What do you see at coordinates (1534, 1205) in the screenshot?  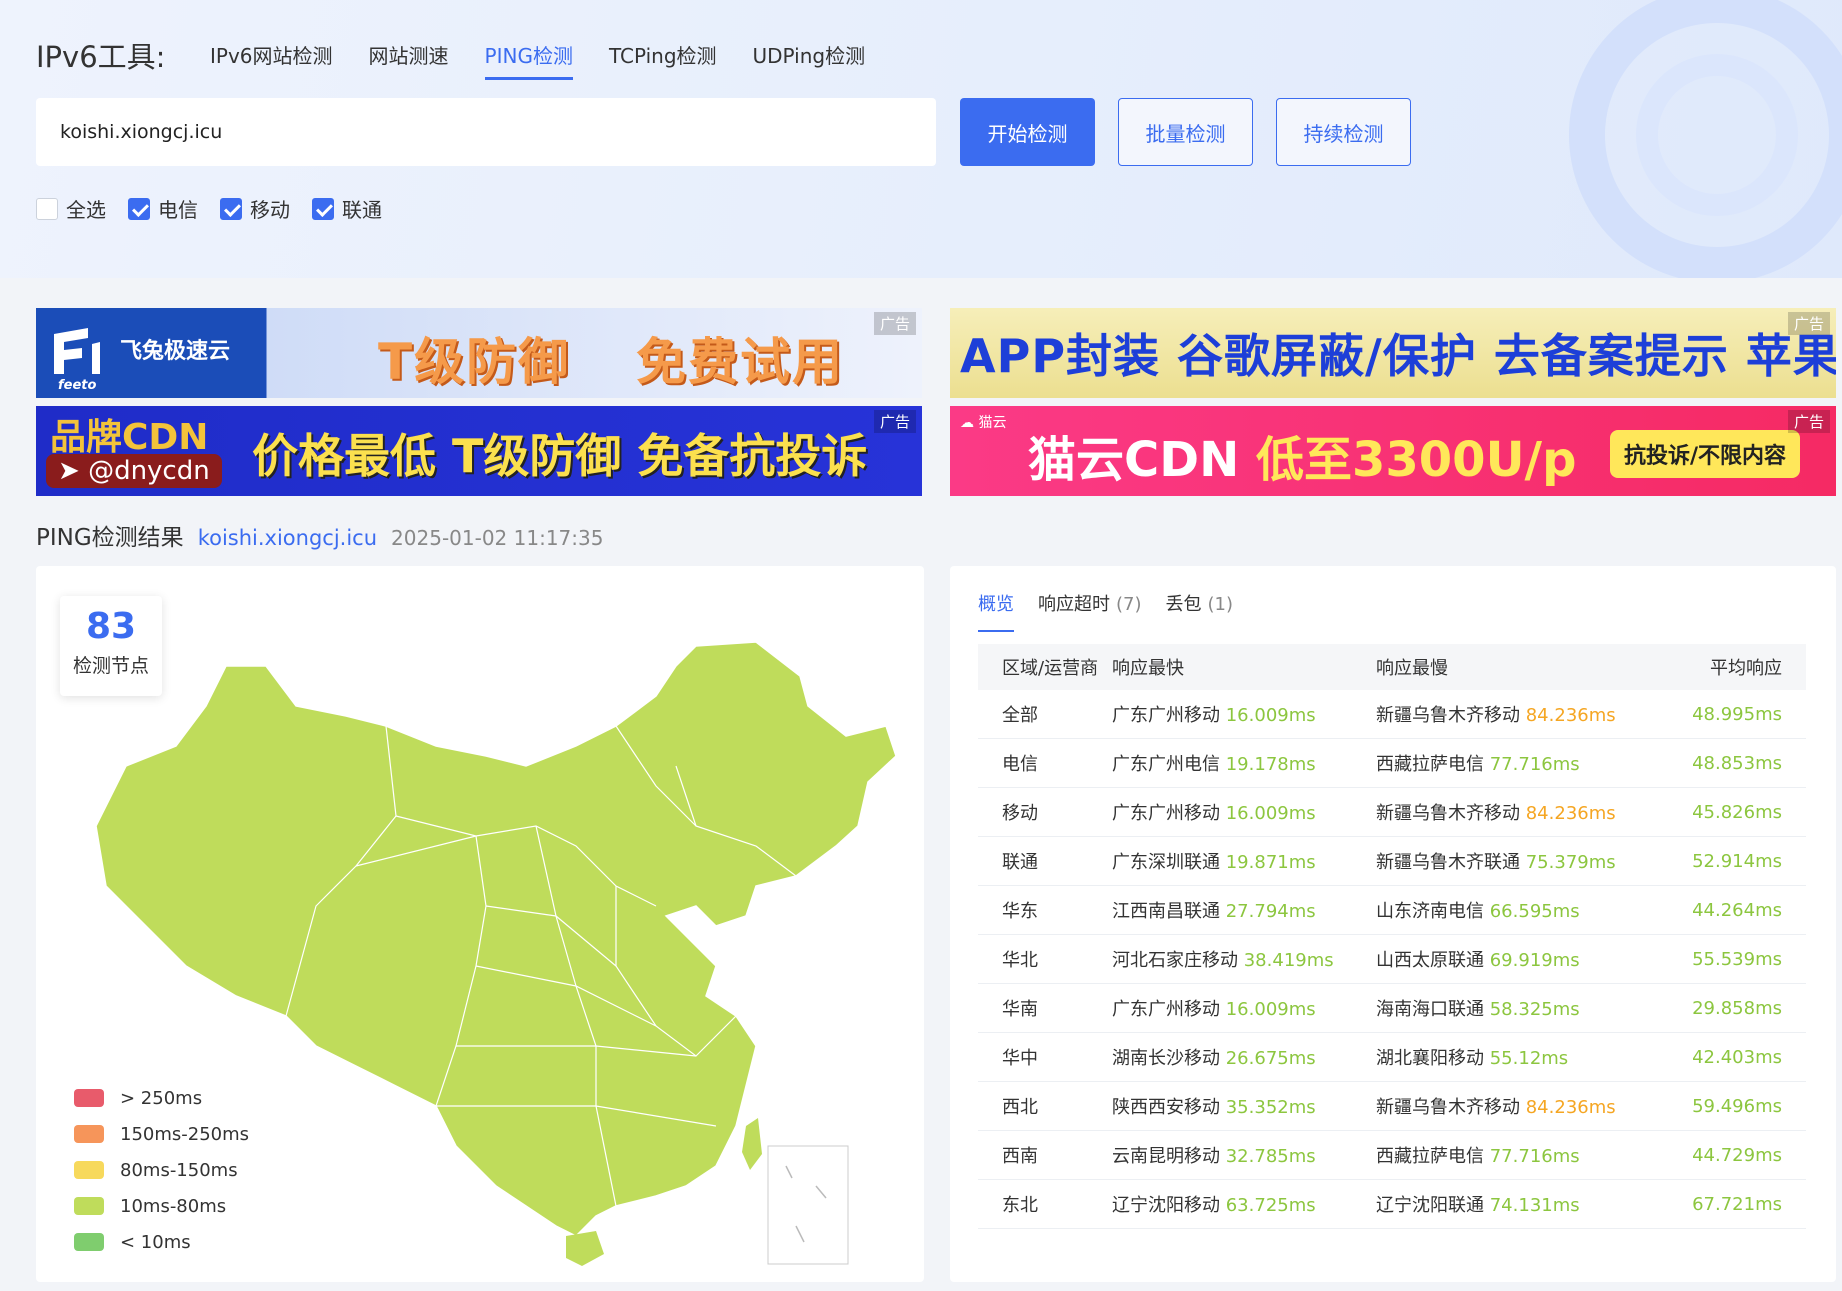 I see `slowest-ms: 74.131ms` at bounding box center [1534, 1205].